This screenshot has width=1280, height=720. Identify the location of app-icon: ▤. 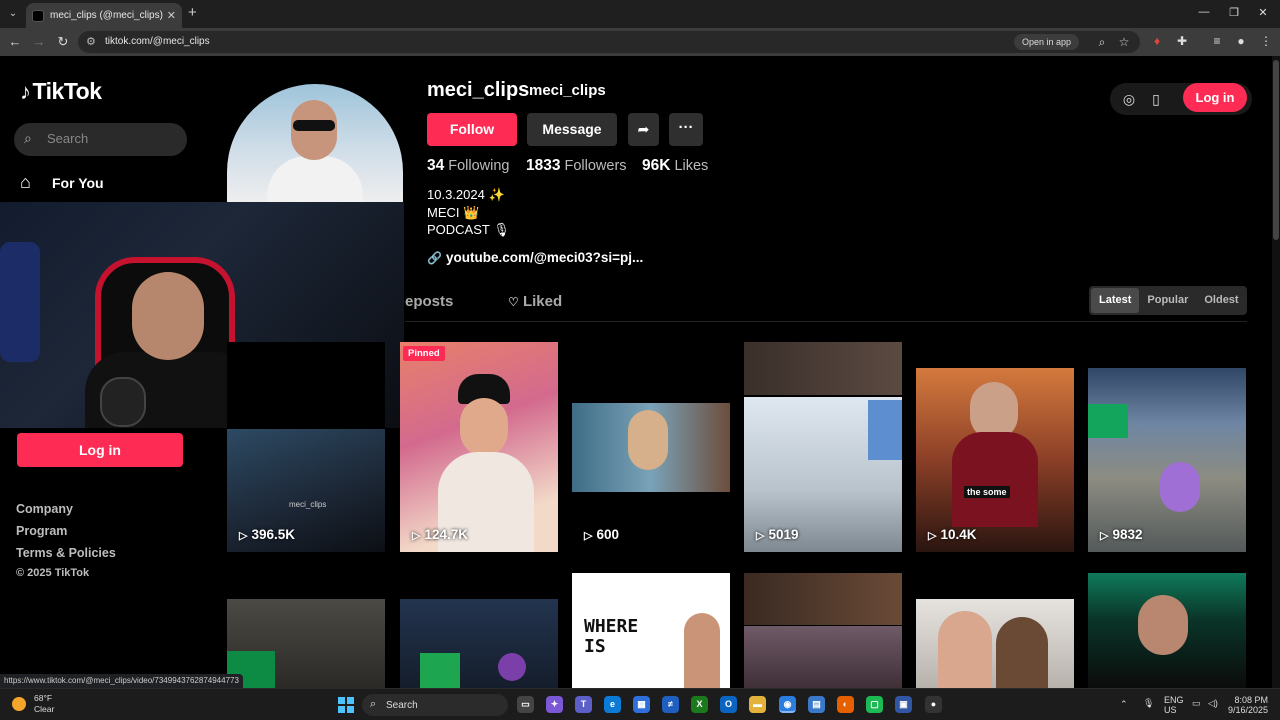
(816, 704).